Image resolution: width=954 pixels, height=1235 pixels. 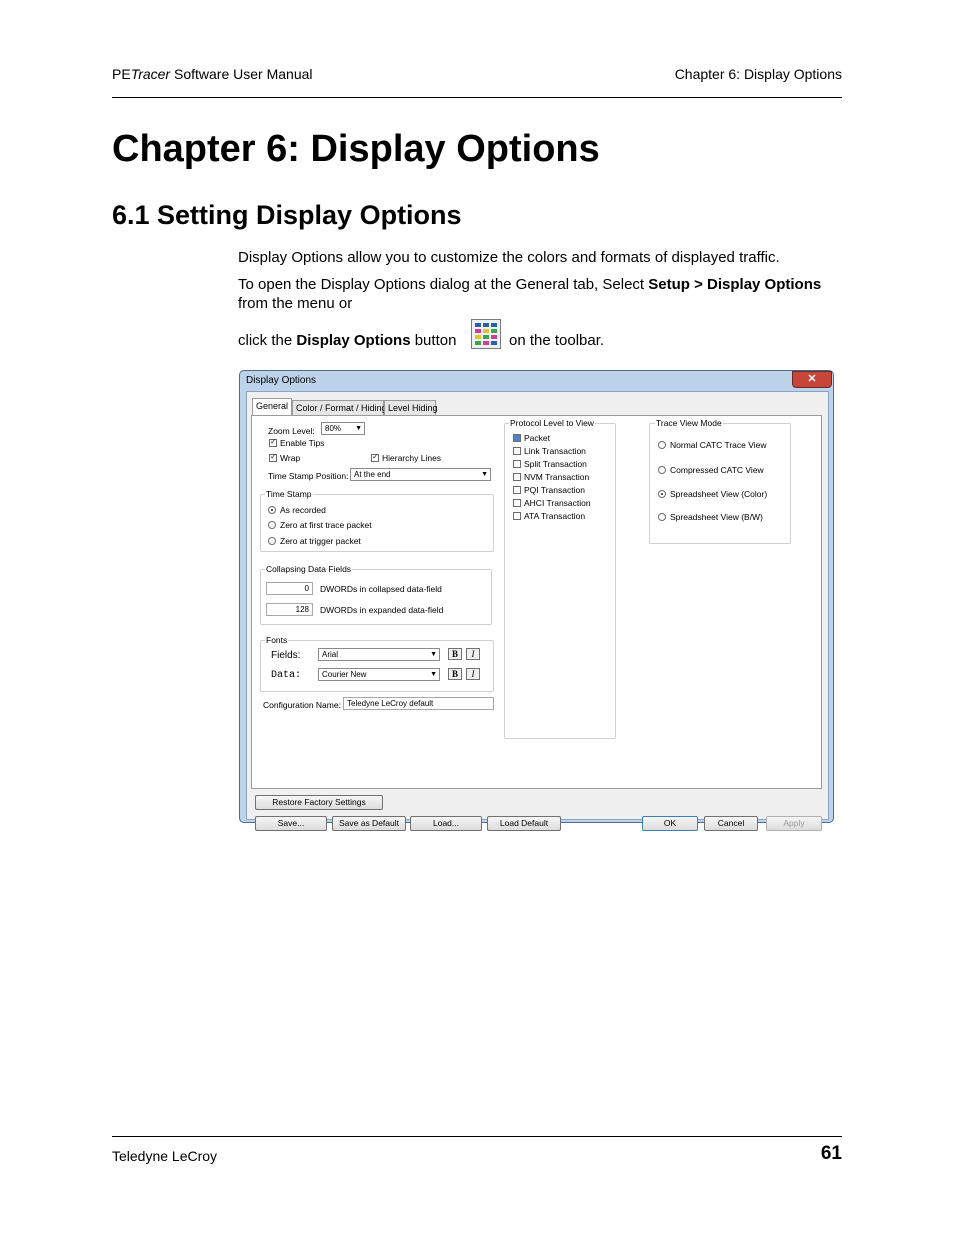 What do you see at coordinates (343, 428) in the screenshot?
I see `zoom-select: 80% ▼` at bounding box center [343, 428].